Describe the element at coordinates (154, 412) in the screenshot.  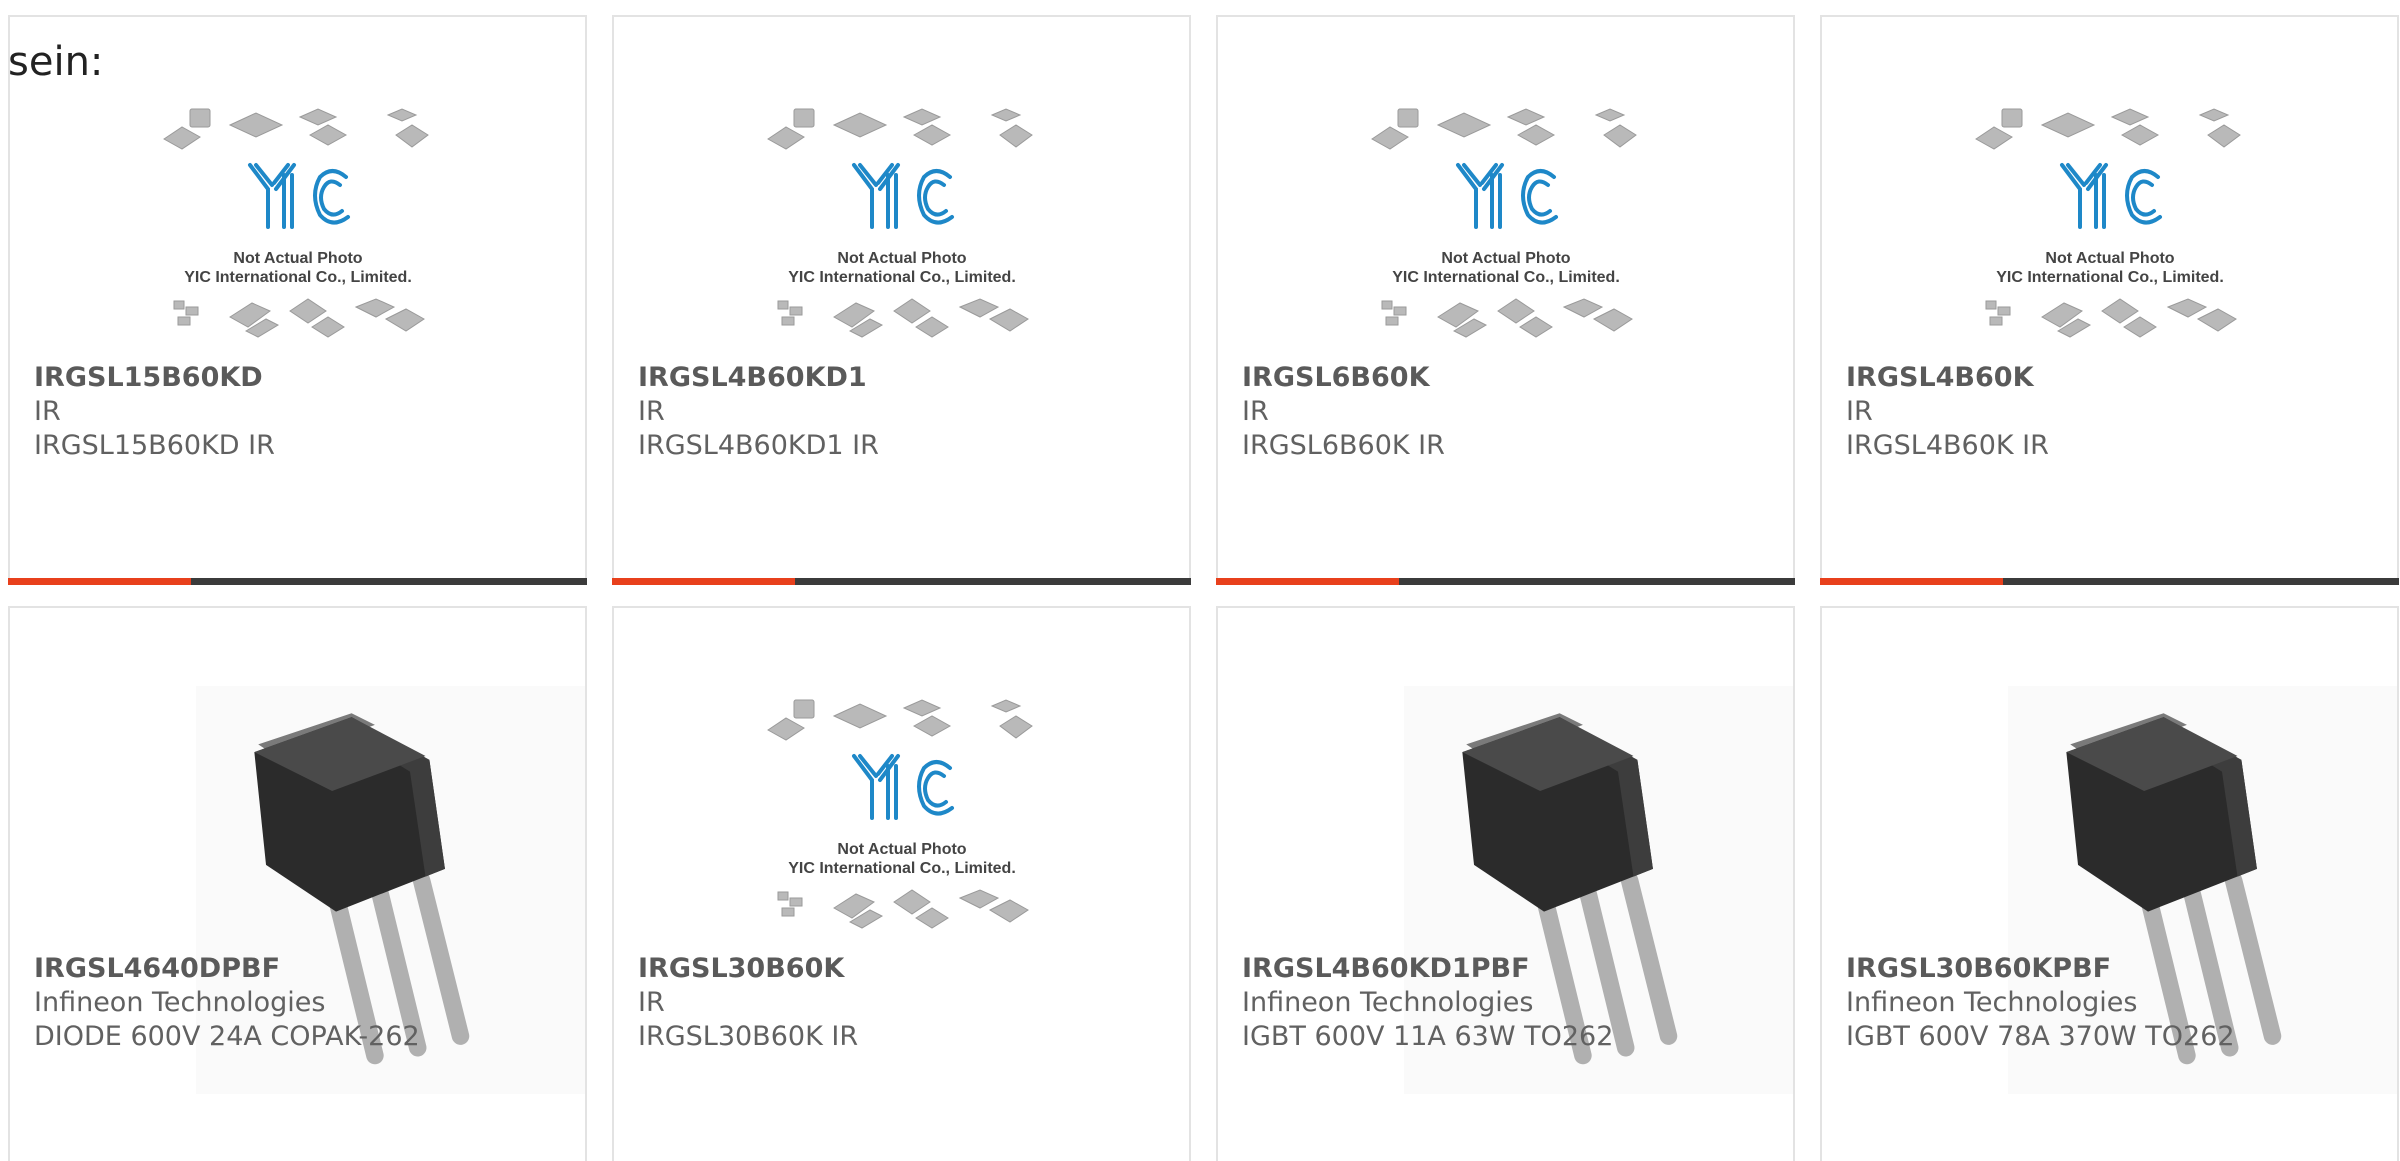
I see `product-info: IRGSL15B60KD IR IRGSL15B60KD IR` at that location.